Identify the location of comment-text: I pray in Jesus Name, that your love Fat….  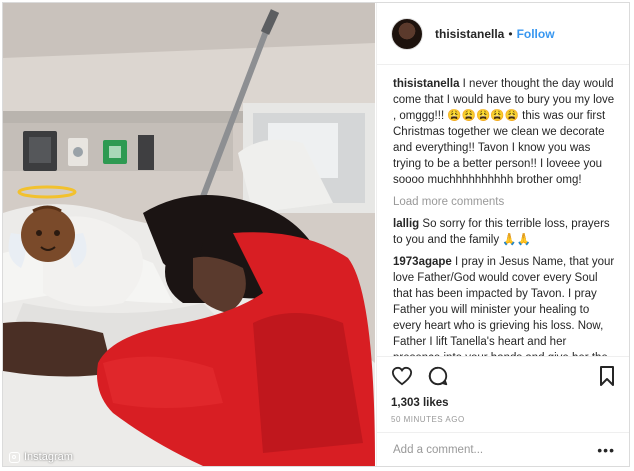
(504, 306).